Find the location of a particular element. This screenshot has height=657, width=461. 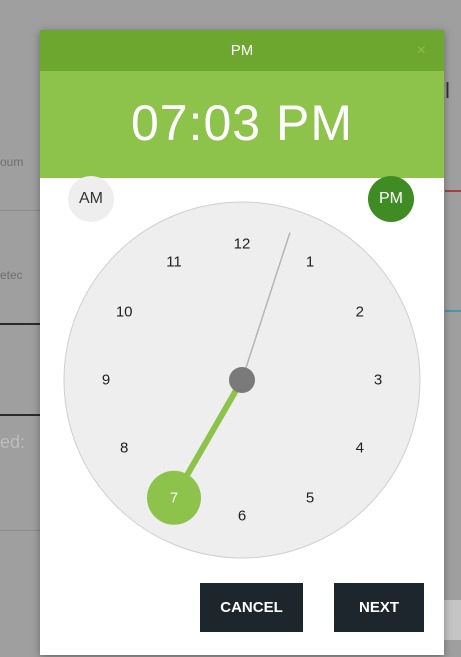

clock-number-11: 11 is located at coordinates (174, 262).